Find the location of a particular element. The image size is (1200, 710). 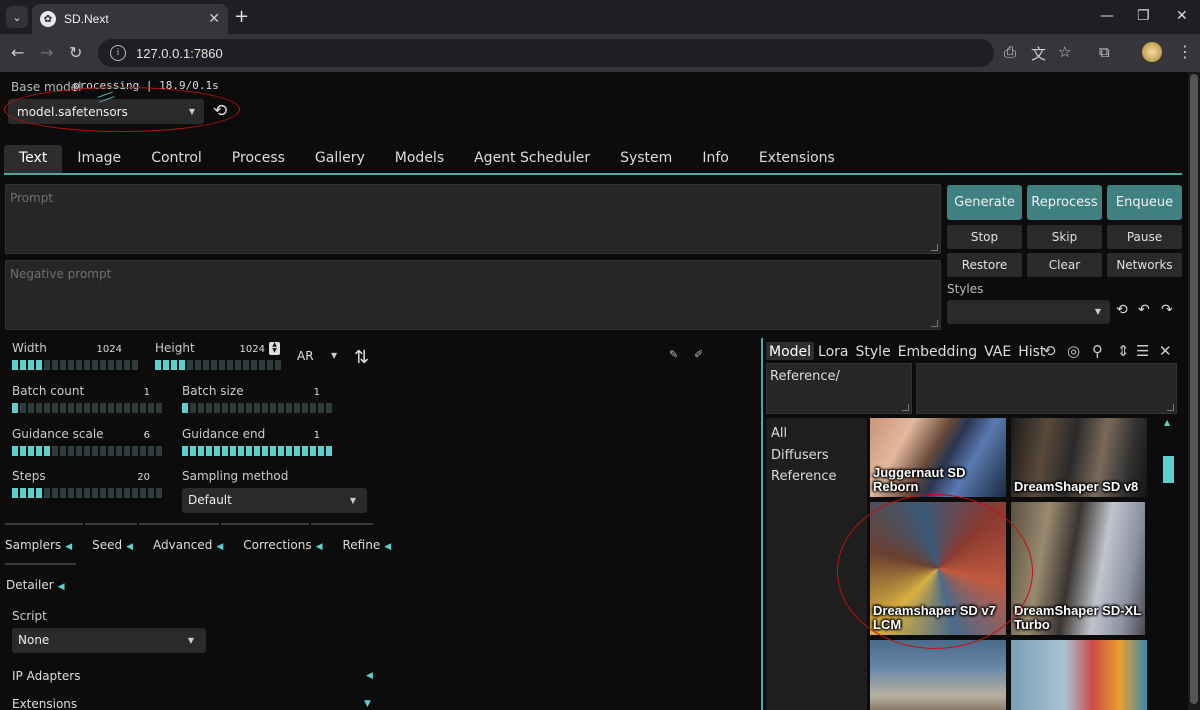

brush-icon: ✐ is located at coordinates (698, 354).